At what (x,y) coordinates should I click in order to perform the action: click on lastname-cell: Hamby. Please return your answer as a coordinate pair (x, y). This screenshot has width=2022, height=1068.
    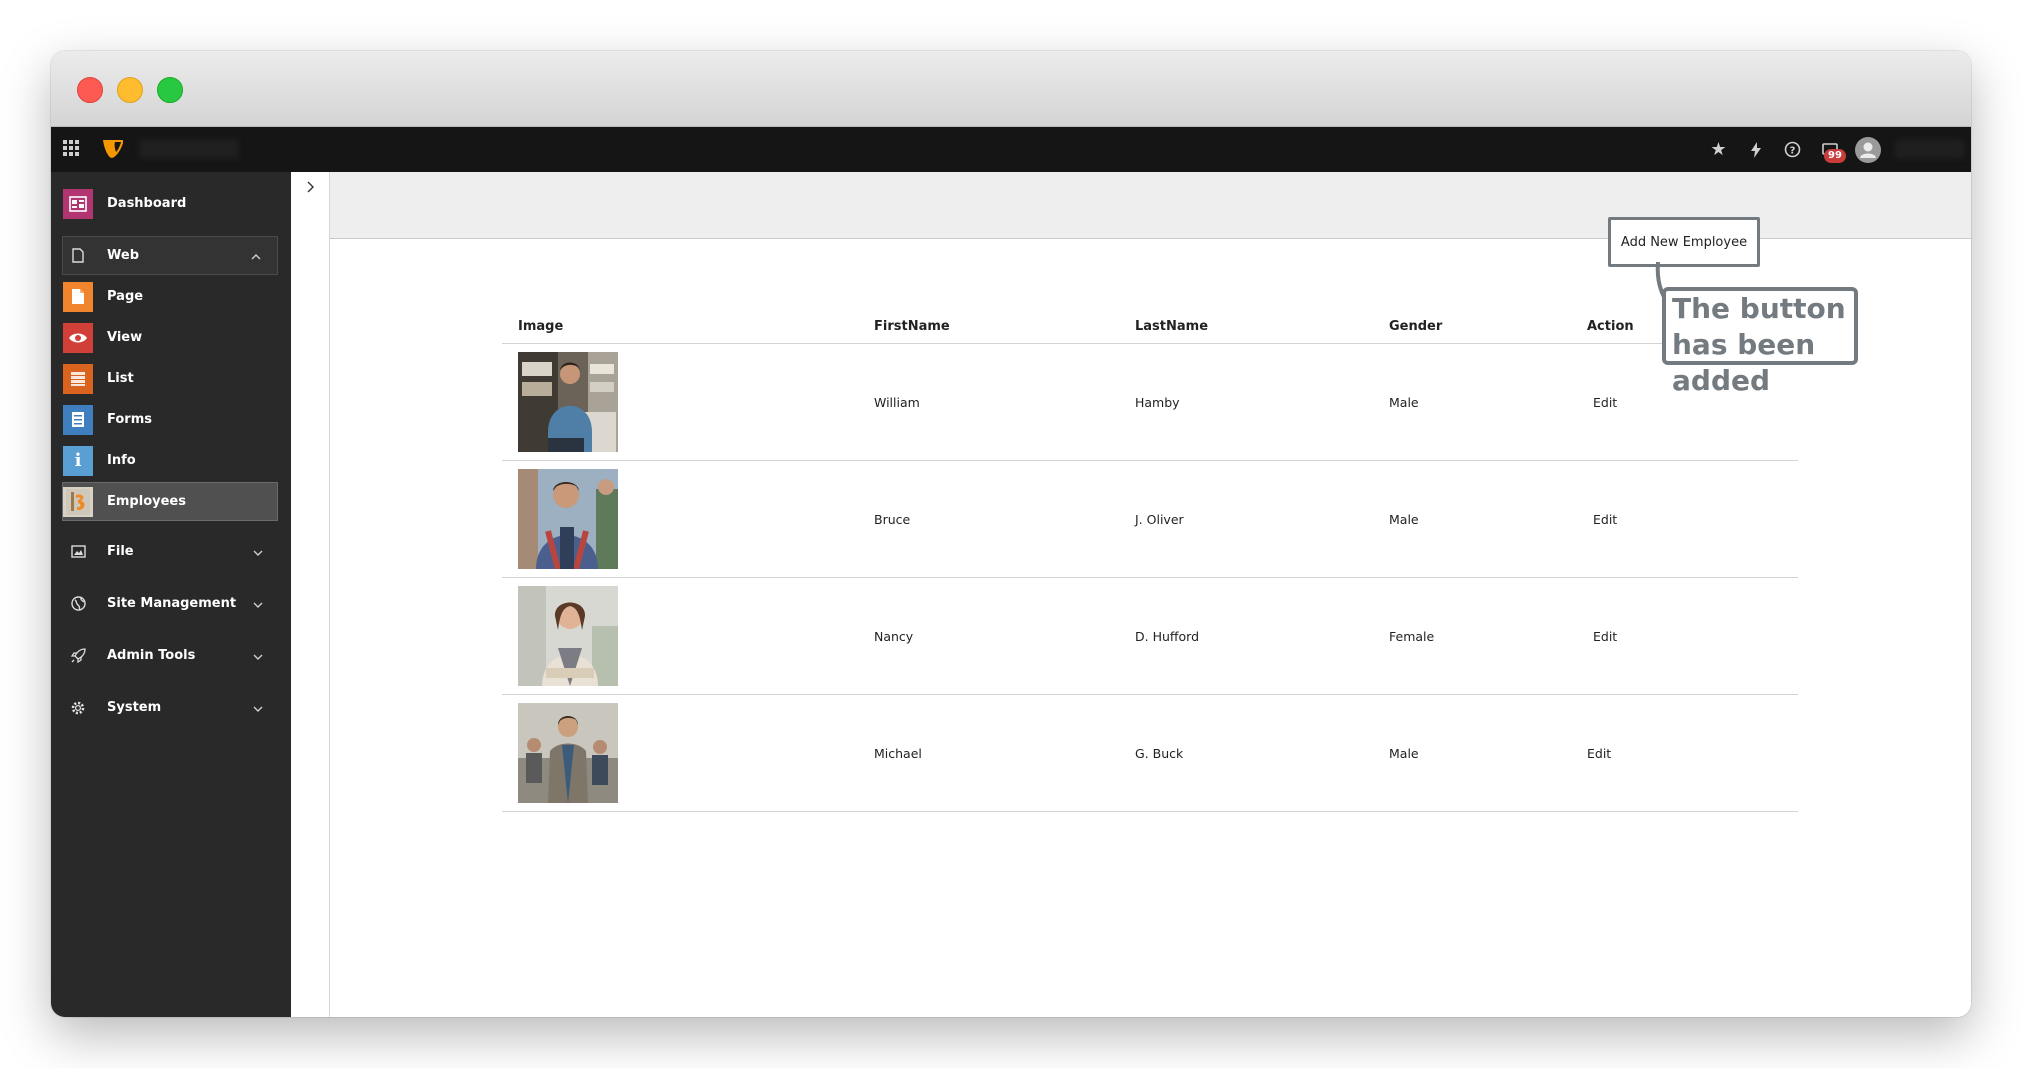
    Looking at the image, I should click on (1262, 402).